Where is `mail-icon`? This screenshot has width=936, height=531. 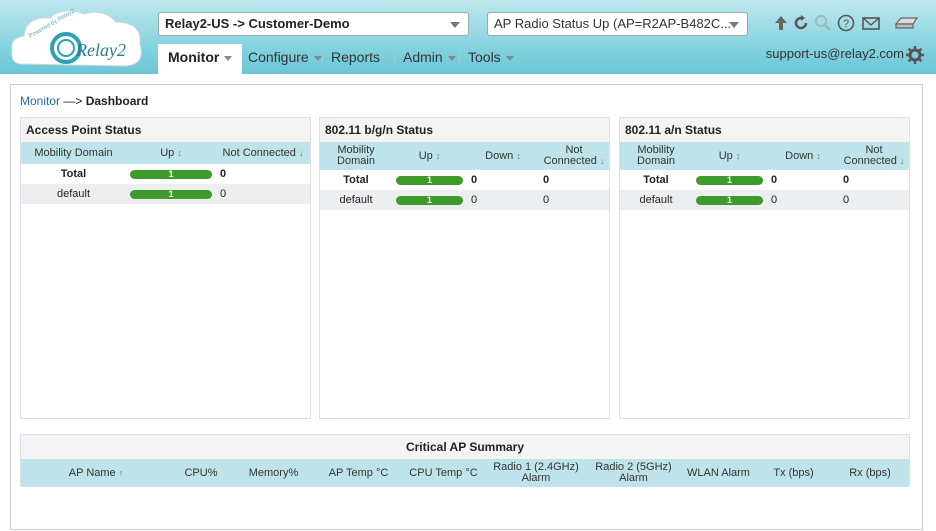
mail-icon is located at coordinates (871, 23).